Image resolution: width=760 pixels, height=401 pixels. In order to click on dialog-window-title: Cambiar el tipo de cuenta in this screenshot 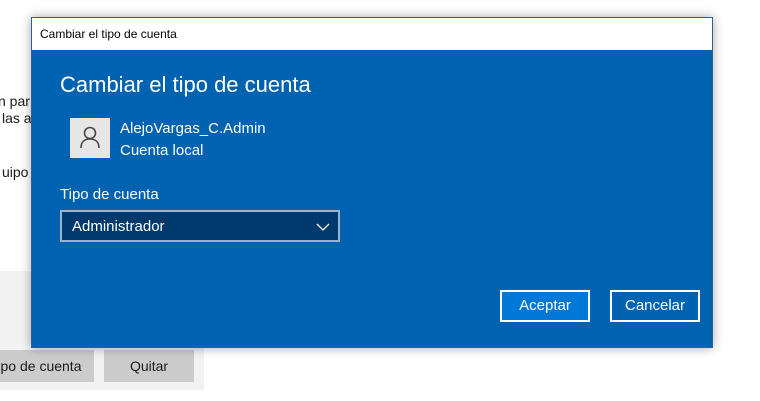, I will do `click(108, 34)`.